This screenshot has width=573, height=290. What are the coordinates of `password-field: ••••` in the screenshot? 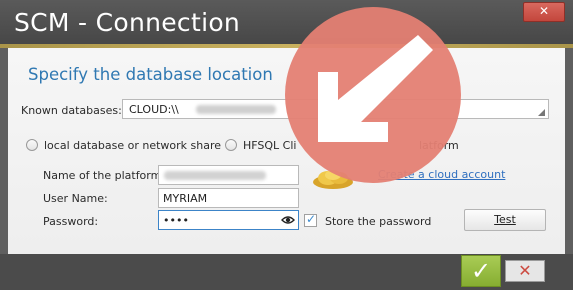 It's located at (228, 220).